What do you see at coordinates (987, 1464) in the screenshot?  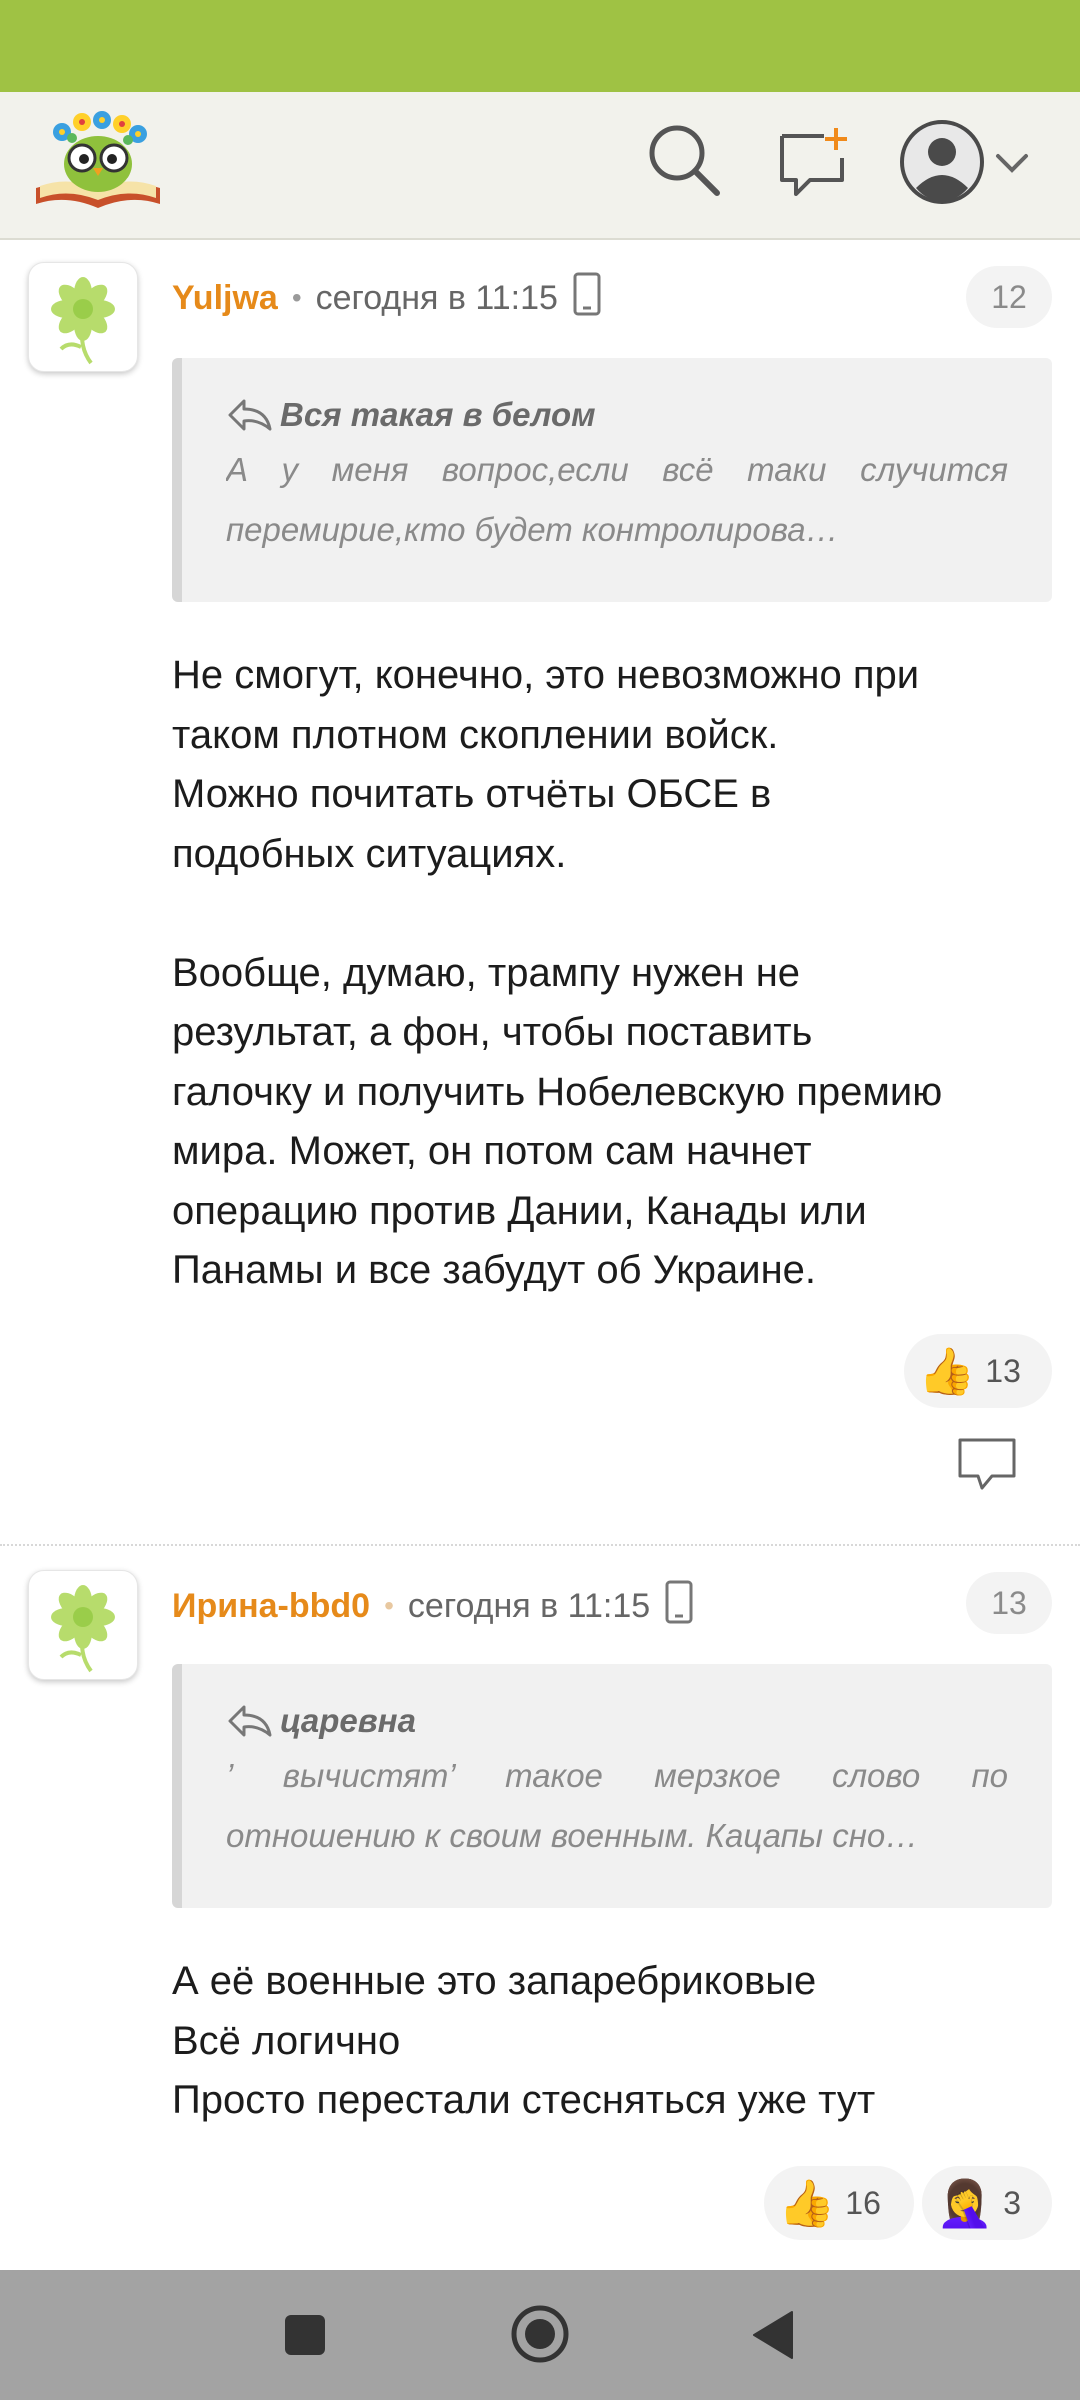 I see `reply-comment-icon` at bounding box center [987, 1464].